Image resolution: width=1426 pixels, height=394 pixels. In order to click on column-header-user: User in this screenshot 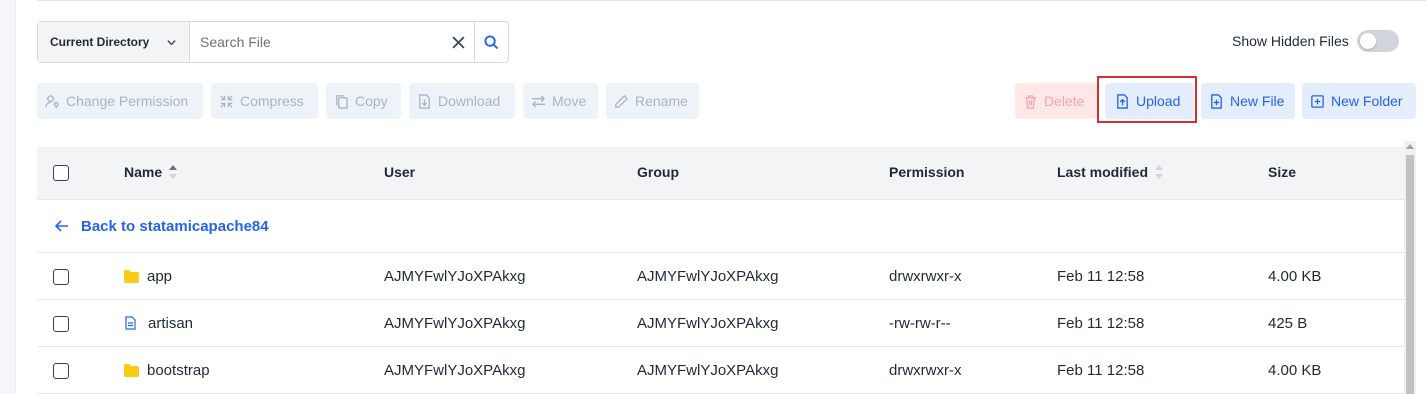, I will do `click(399, 172)`.